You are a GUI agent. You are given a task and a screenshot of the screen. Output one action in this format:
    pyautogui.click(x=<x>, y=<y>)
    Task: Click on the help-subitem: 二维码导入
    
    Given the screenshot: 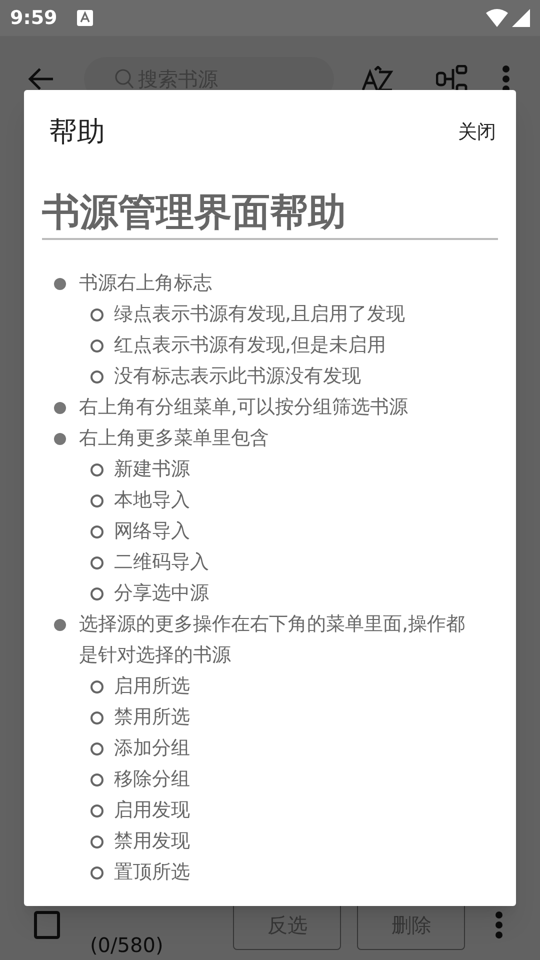 What is the action you would take?
    pyautogui.click(x=161, y=562)
    